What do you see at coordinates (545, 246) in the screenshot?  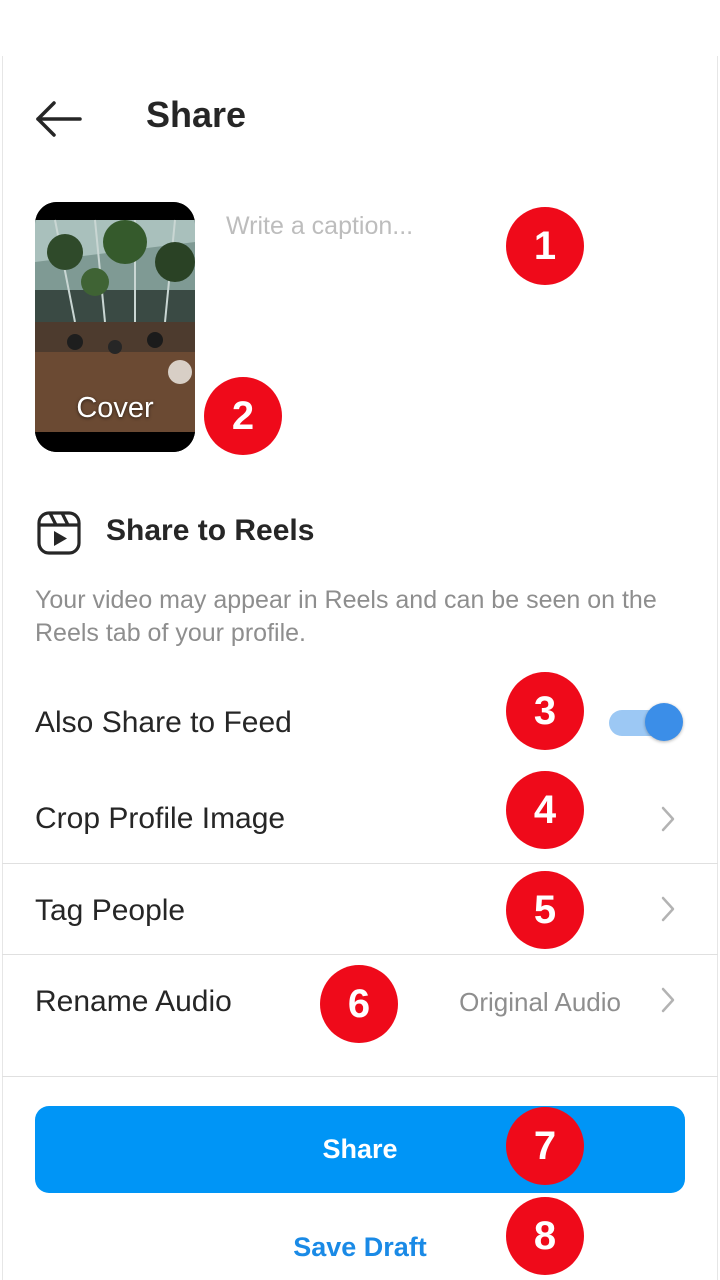 I see `annotation-badge-1: 1` at bounding box center [545, 246].